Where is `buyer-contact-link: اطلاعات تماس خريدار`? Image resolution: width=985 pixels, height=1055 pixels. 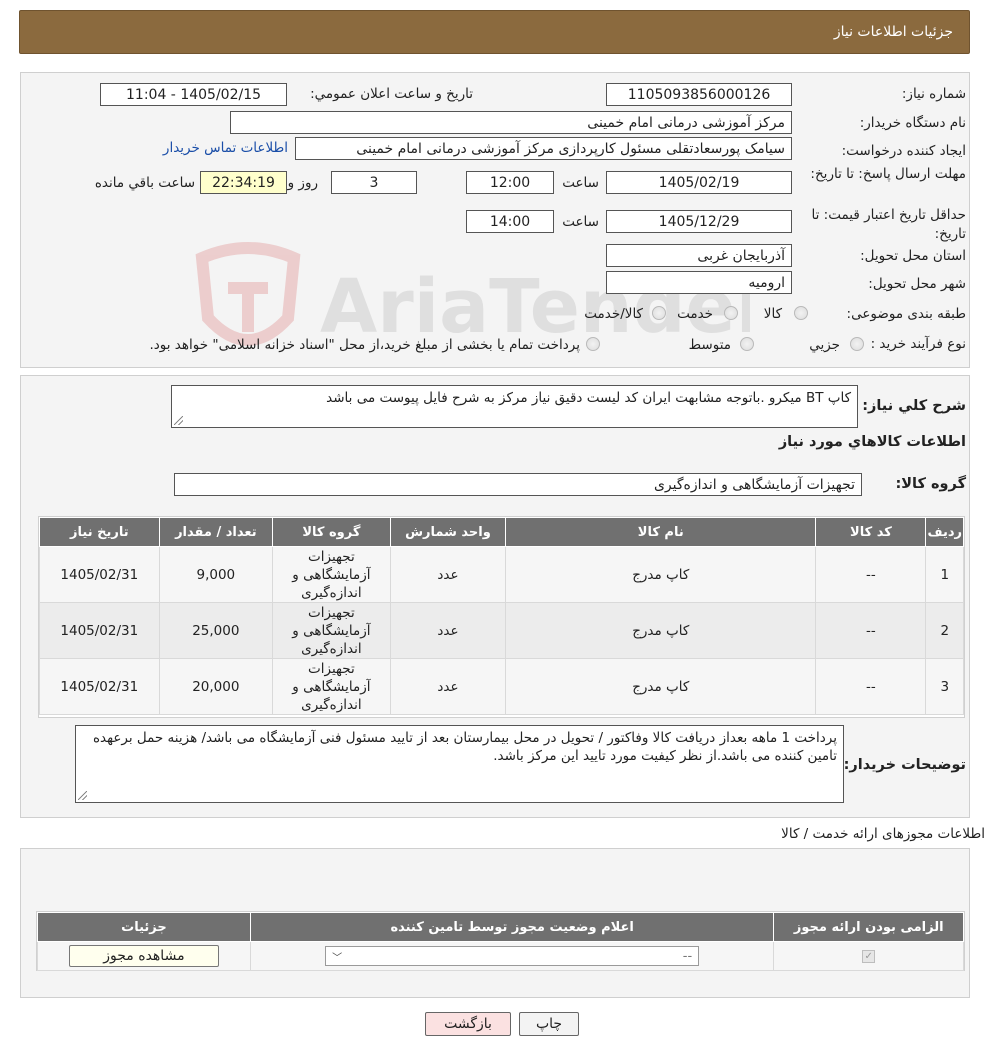 buyer-contact-link: اطلاعات تماس خريدار is located at coordinates (225, 148).